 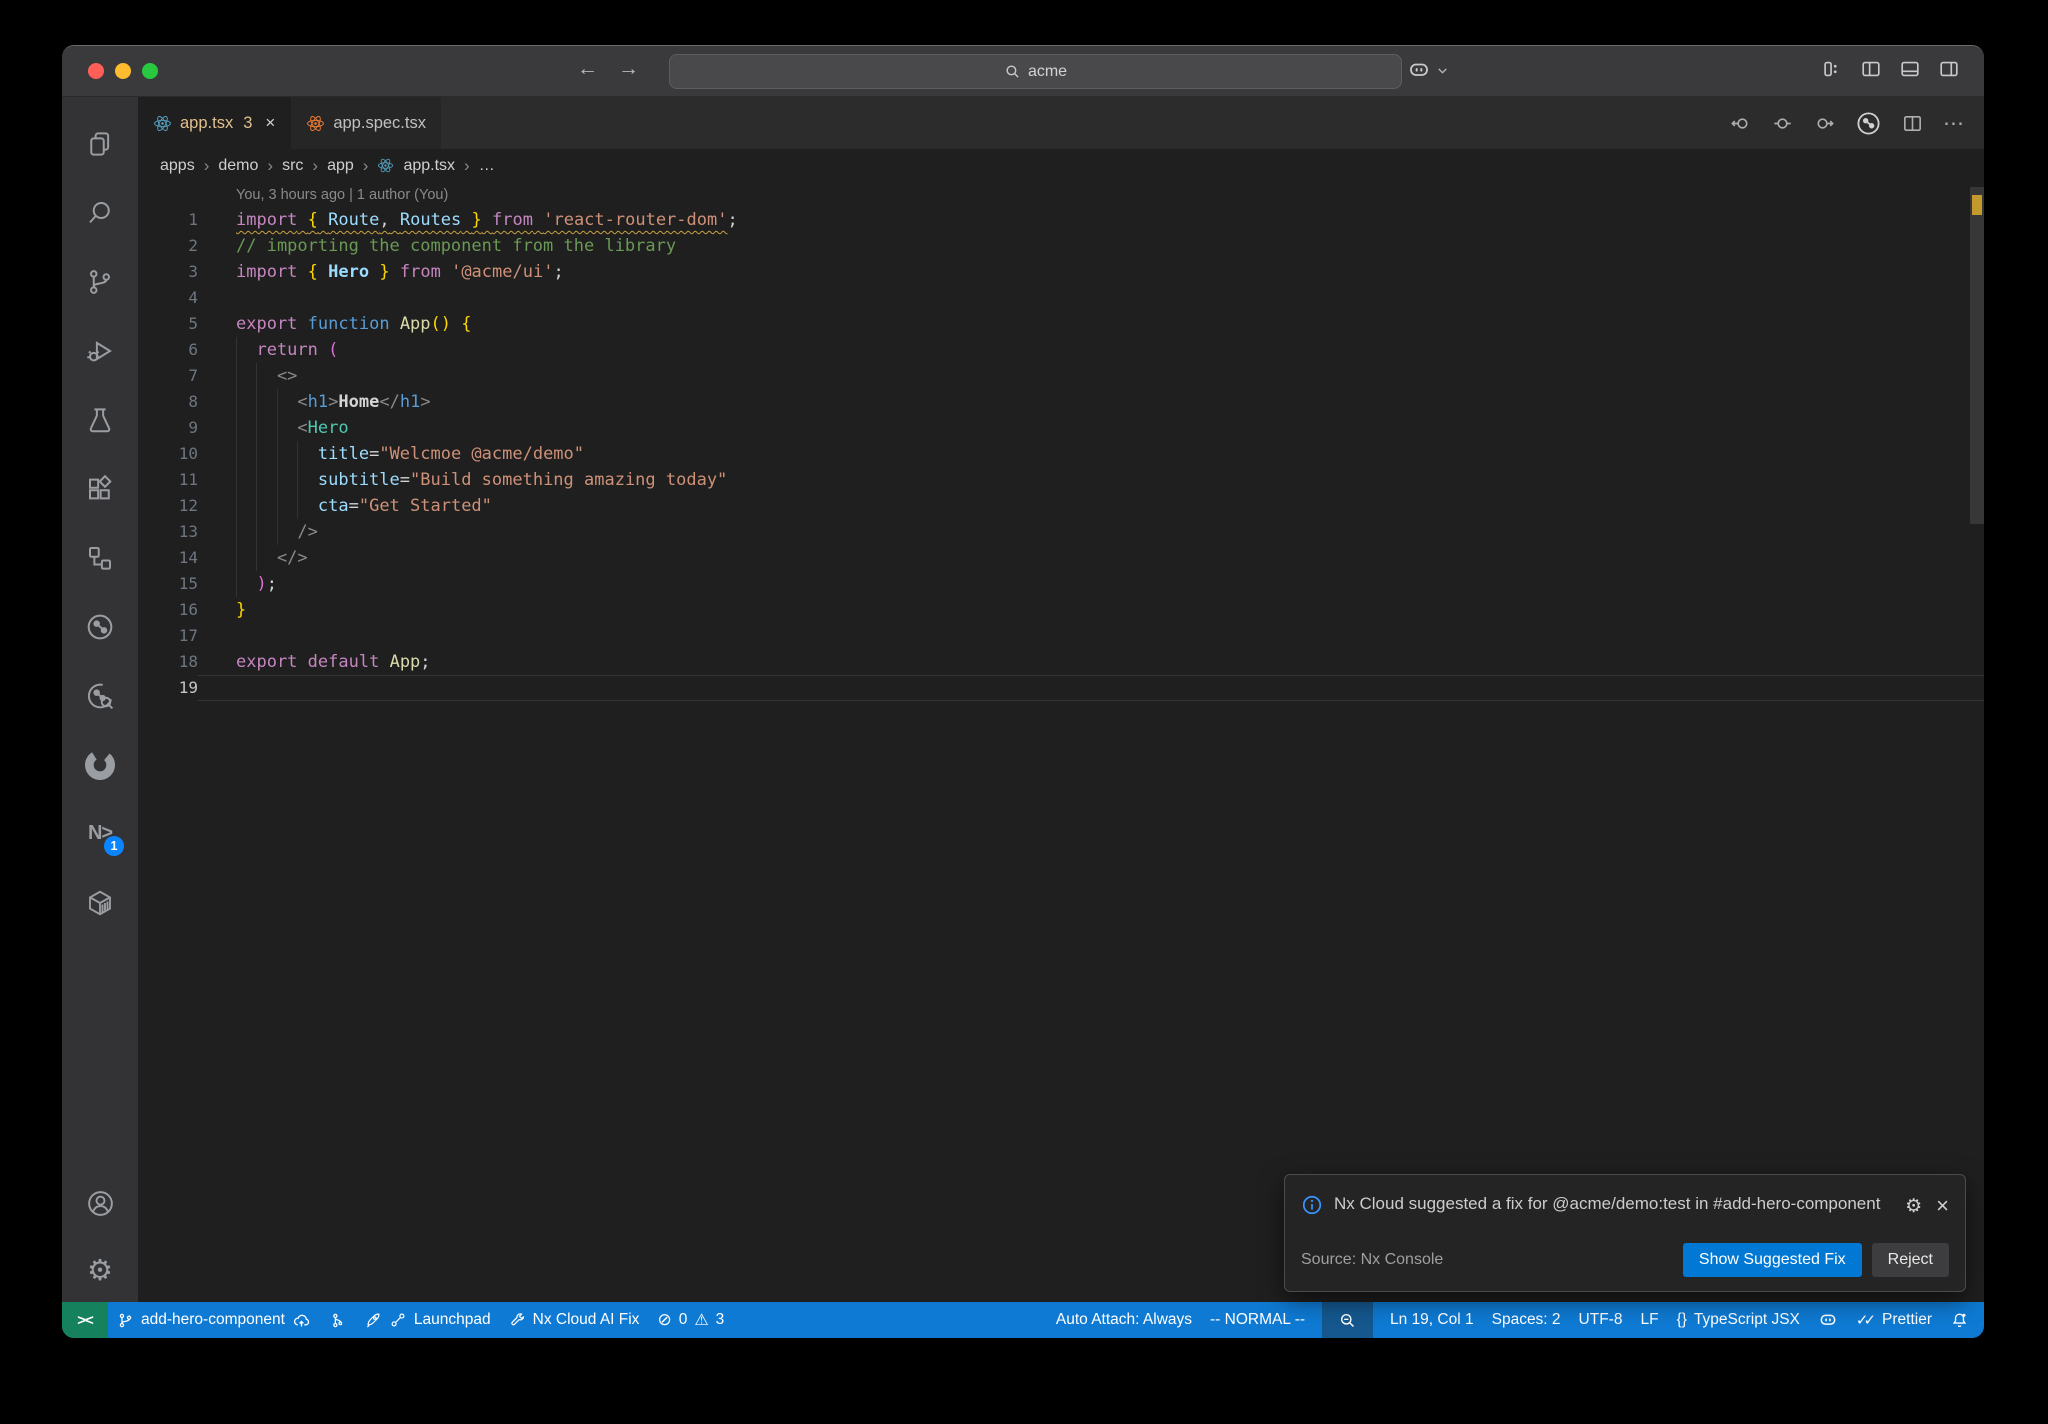 What do you see at coordinates (100, 488) in the screenshot?
I see `sidebar-item-extensions` at bounding box center [100, 488].